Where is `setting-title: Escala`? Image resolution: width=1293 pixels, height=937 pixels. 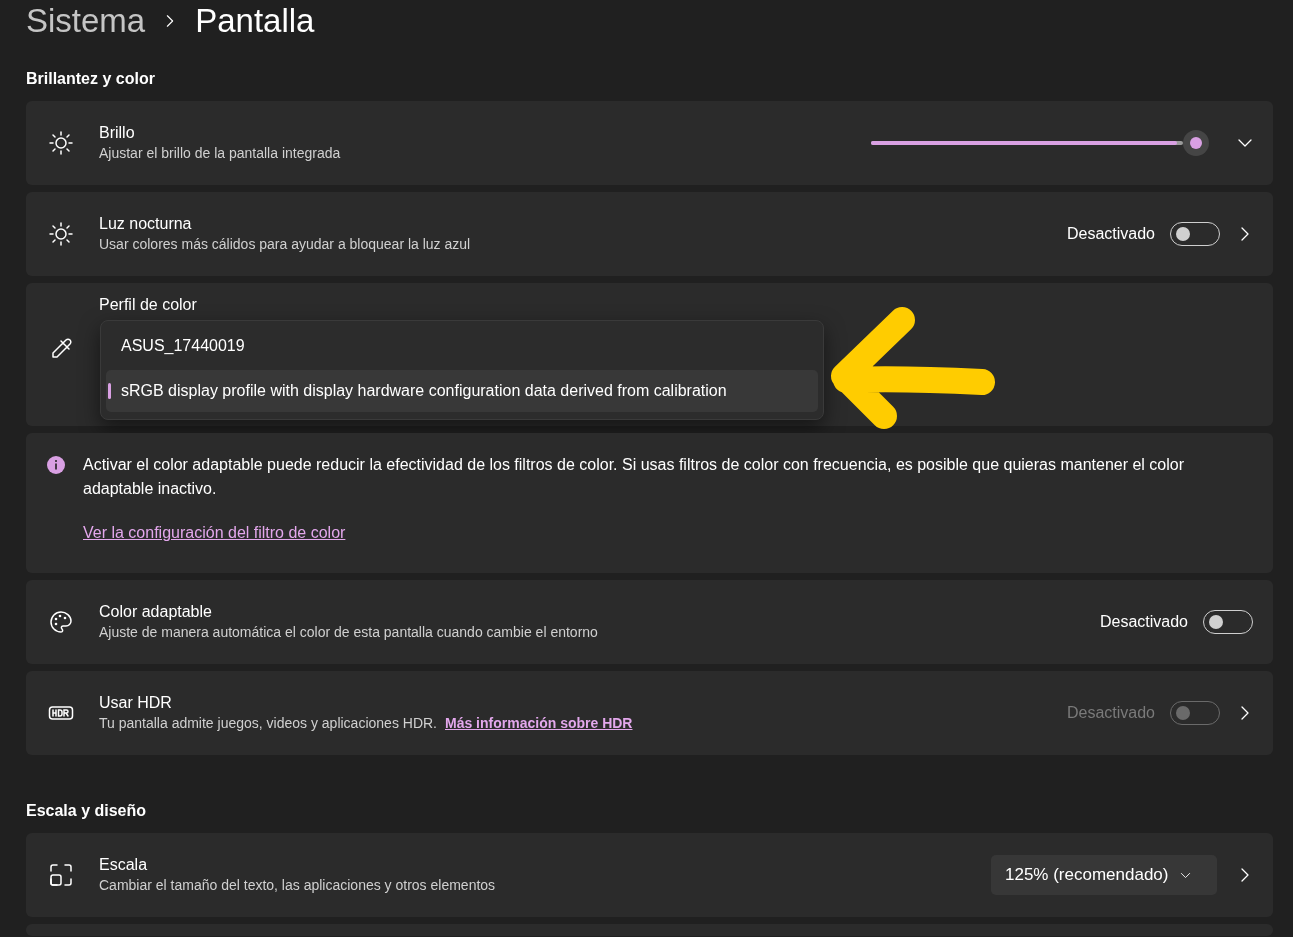
setting-title: Escala is located at coordinates (124, 865).